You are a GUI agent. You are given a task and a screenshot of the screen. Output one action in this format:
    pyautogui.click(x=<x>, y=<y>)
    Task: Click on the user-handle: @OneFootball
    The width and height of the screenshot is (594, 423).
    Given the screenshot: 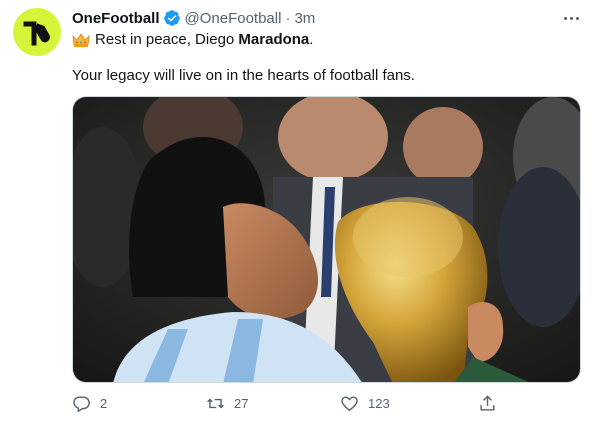 What is the action you would take?
    pyautogui.click(x=233, y=18)
    